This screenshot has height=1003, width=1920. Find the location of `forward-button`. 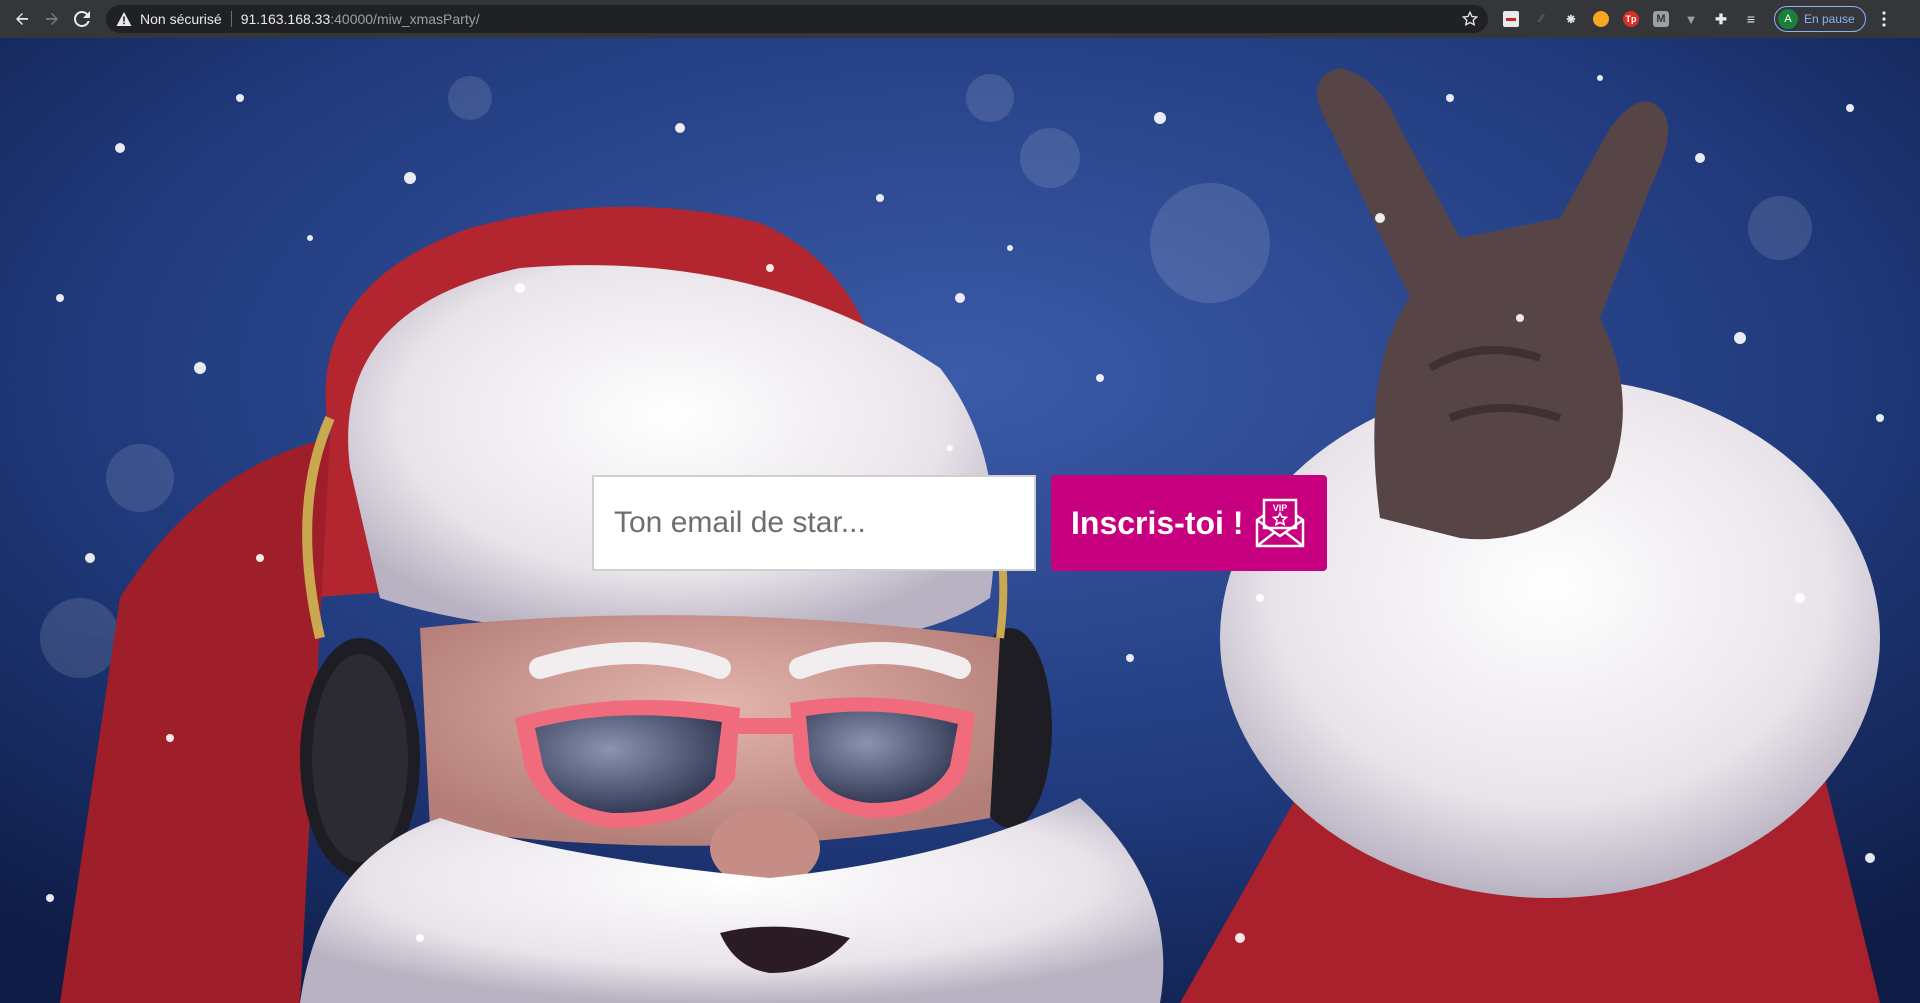

forward-button is located at coordinates (52, 19).